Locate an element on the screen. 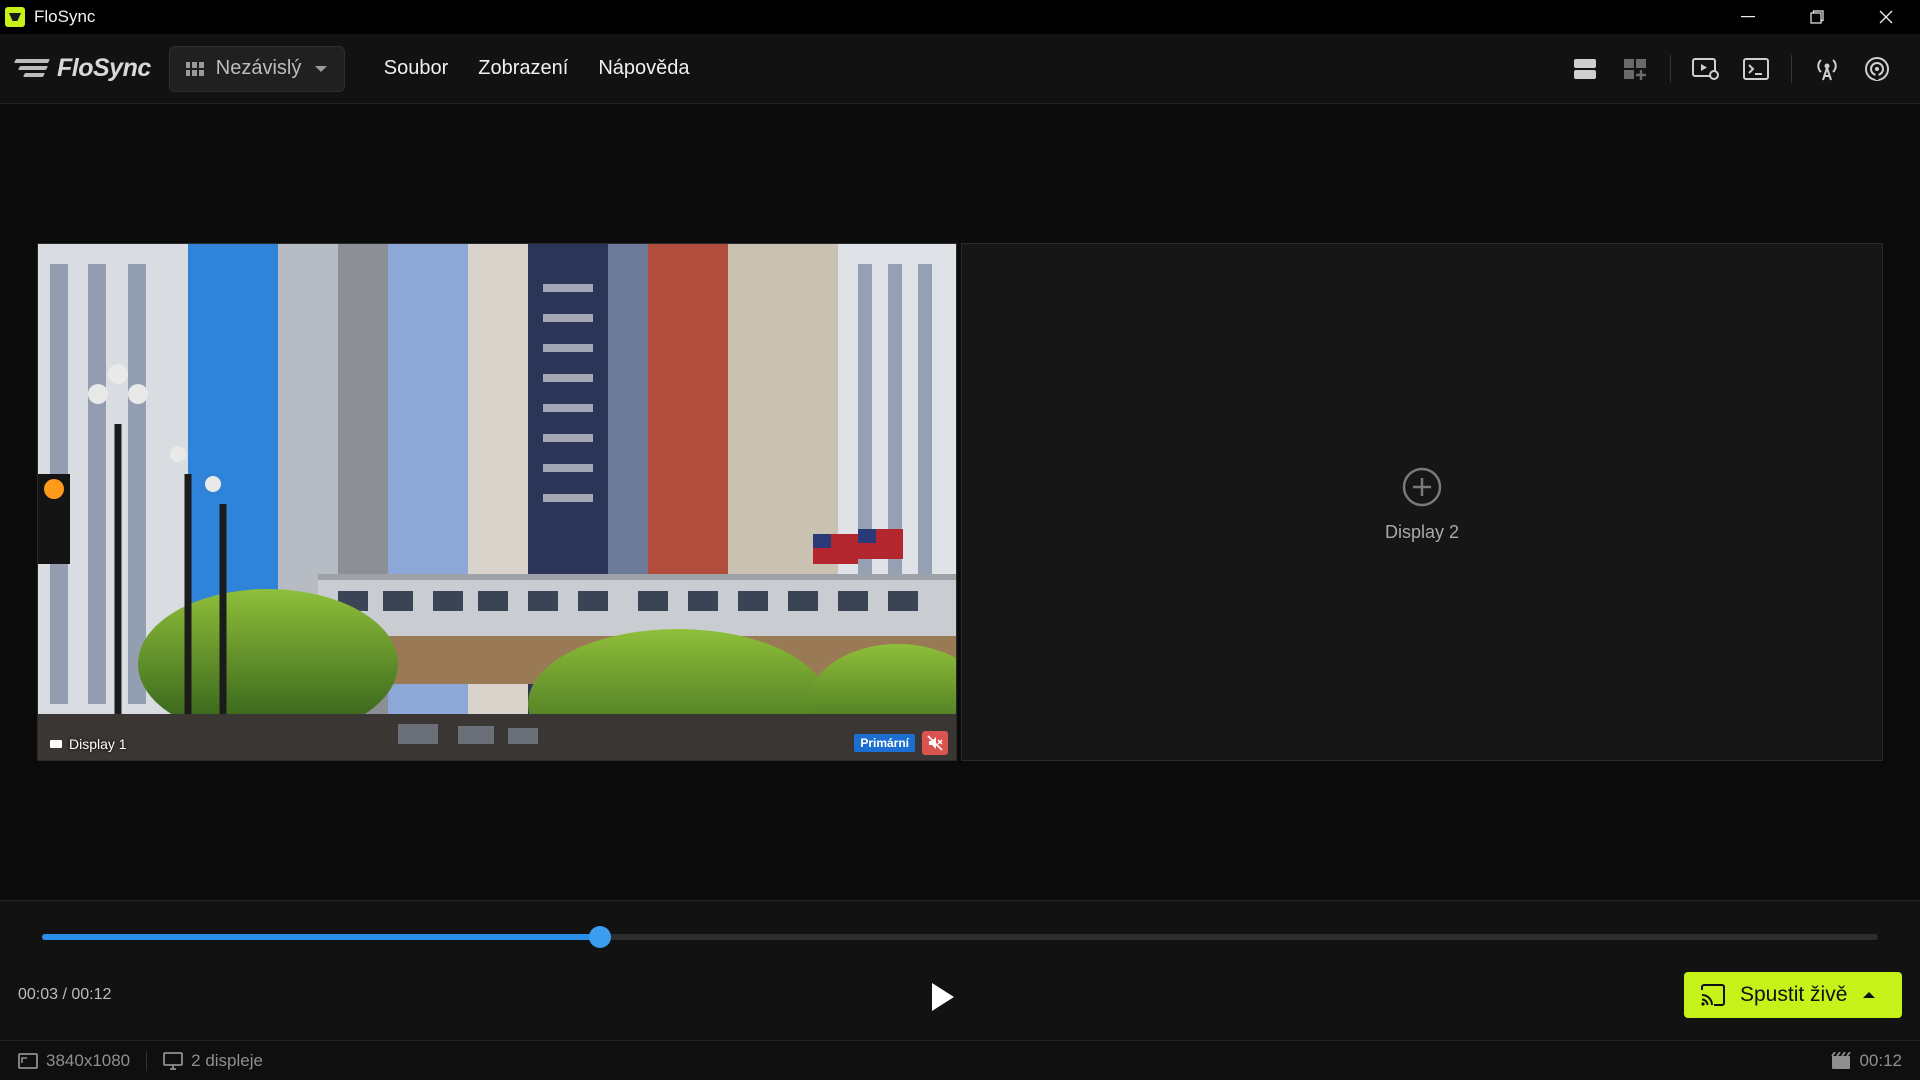  broadcast-button is located at coordinates (1827, 69).